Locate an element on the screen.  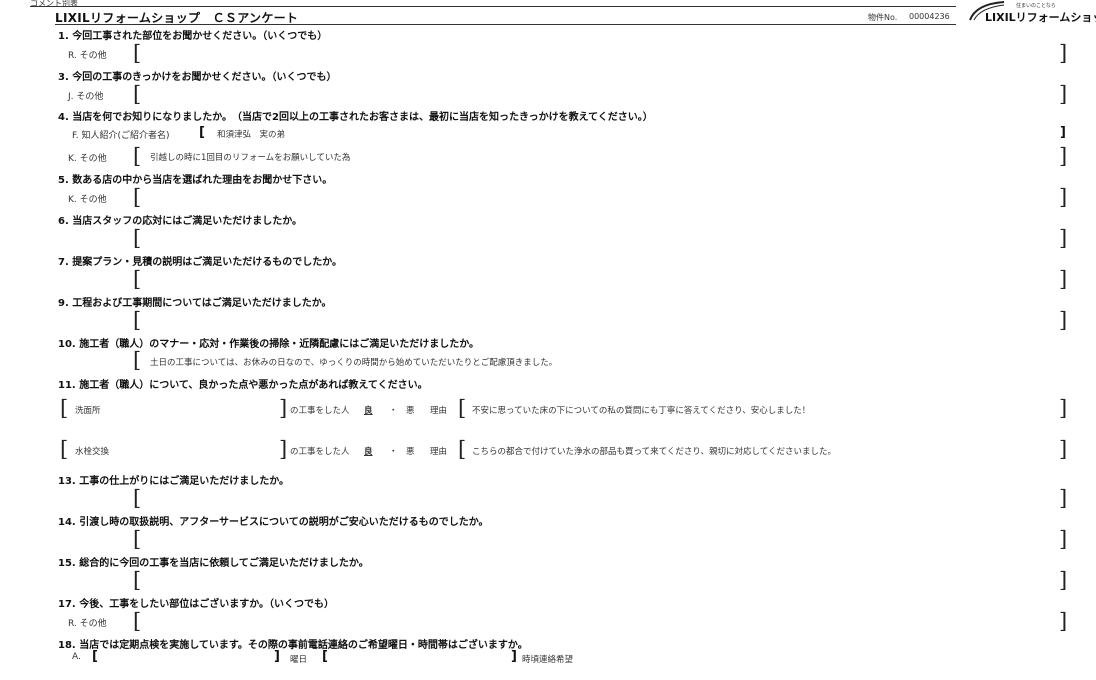
q11-row1-reason-bracket-open: [ is located at coordinates (462, 408).